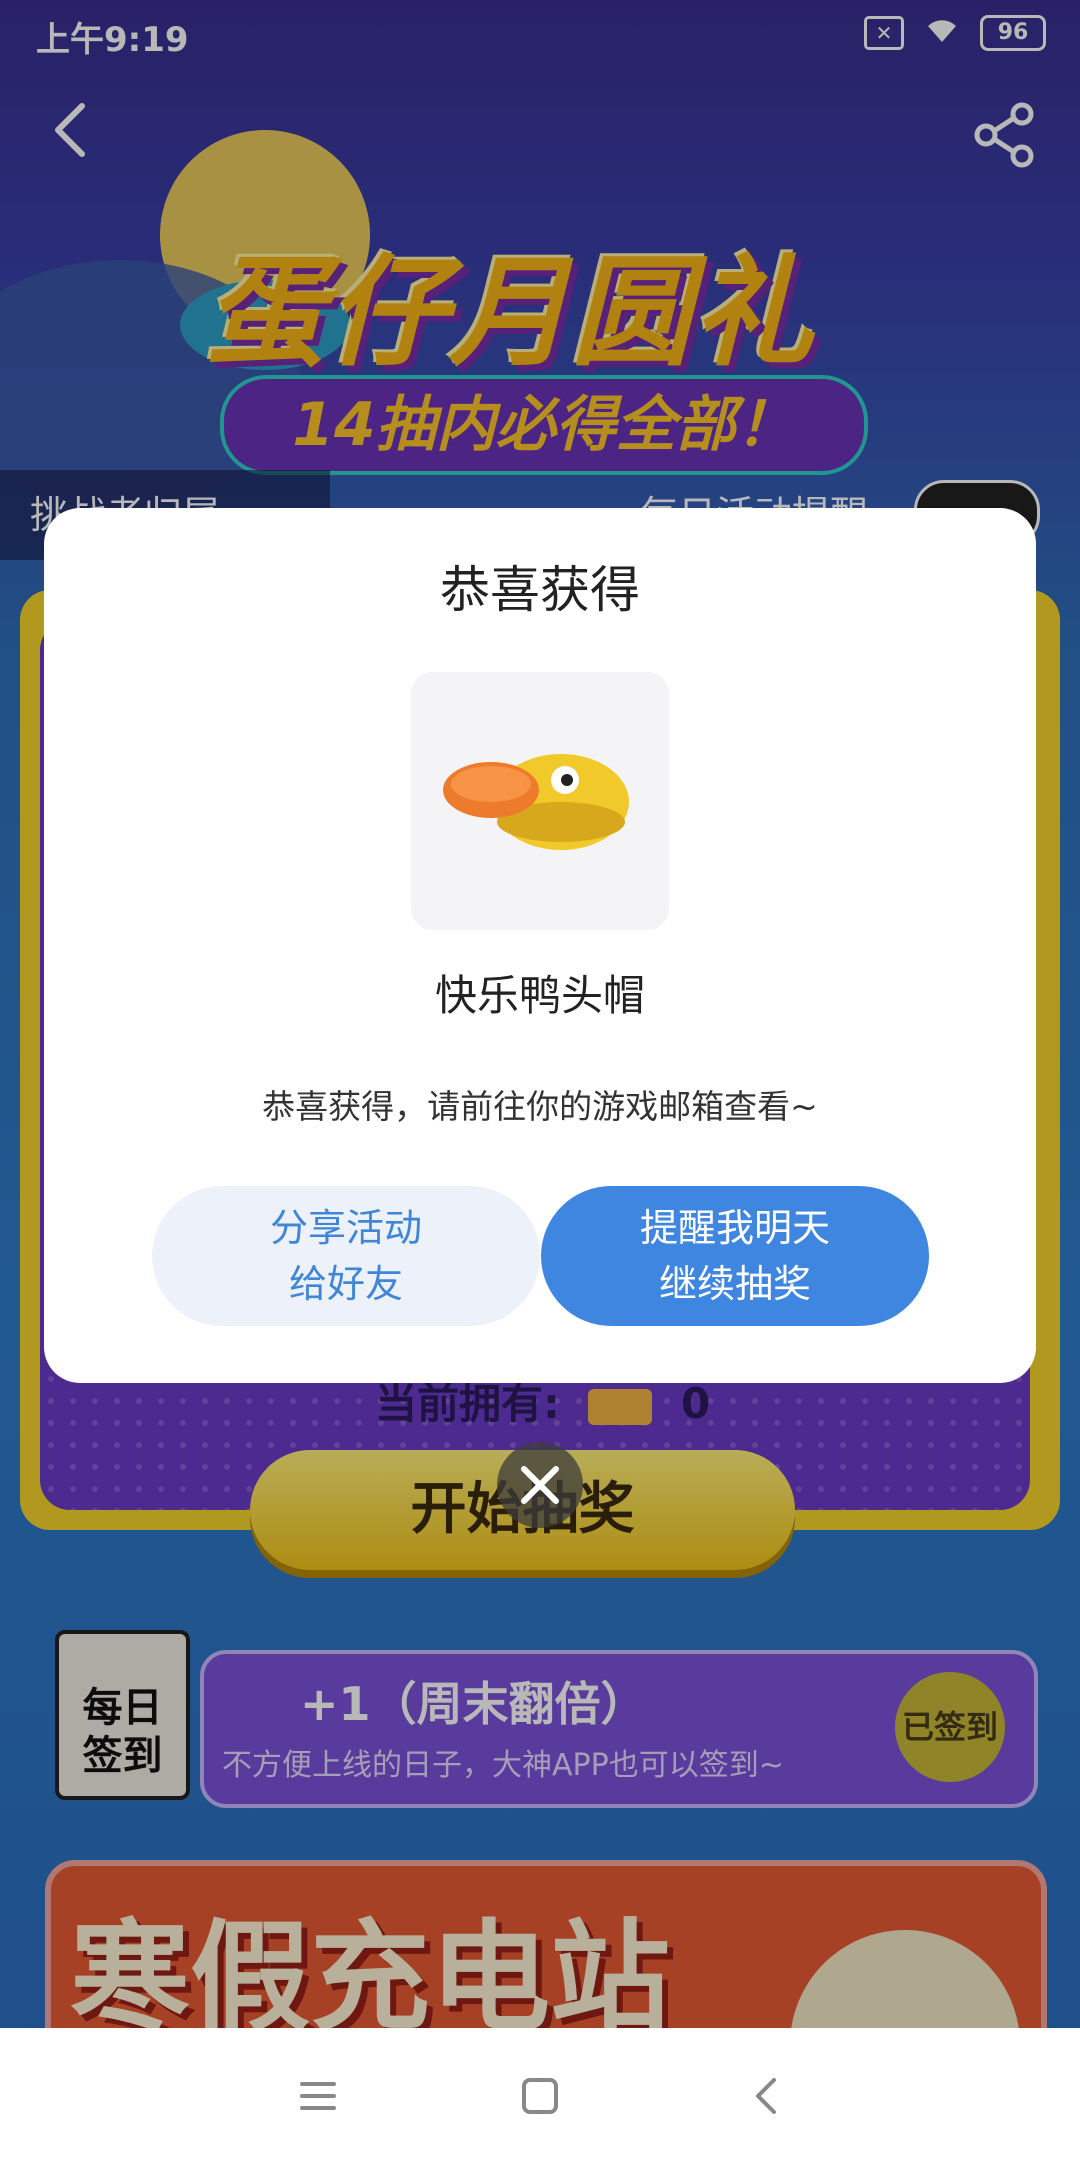 Image resolution: width=1080 pixels, height=2160 pixels. Describe the element at coordinates (345, 1284) in the screenshot. I see `share-label-line-2: 给好友` at that location.